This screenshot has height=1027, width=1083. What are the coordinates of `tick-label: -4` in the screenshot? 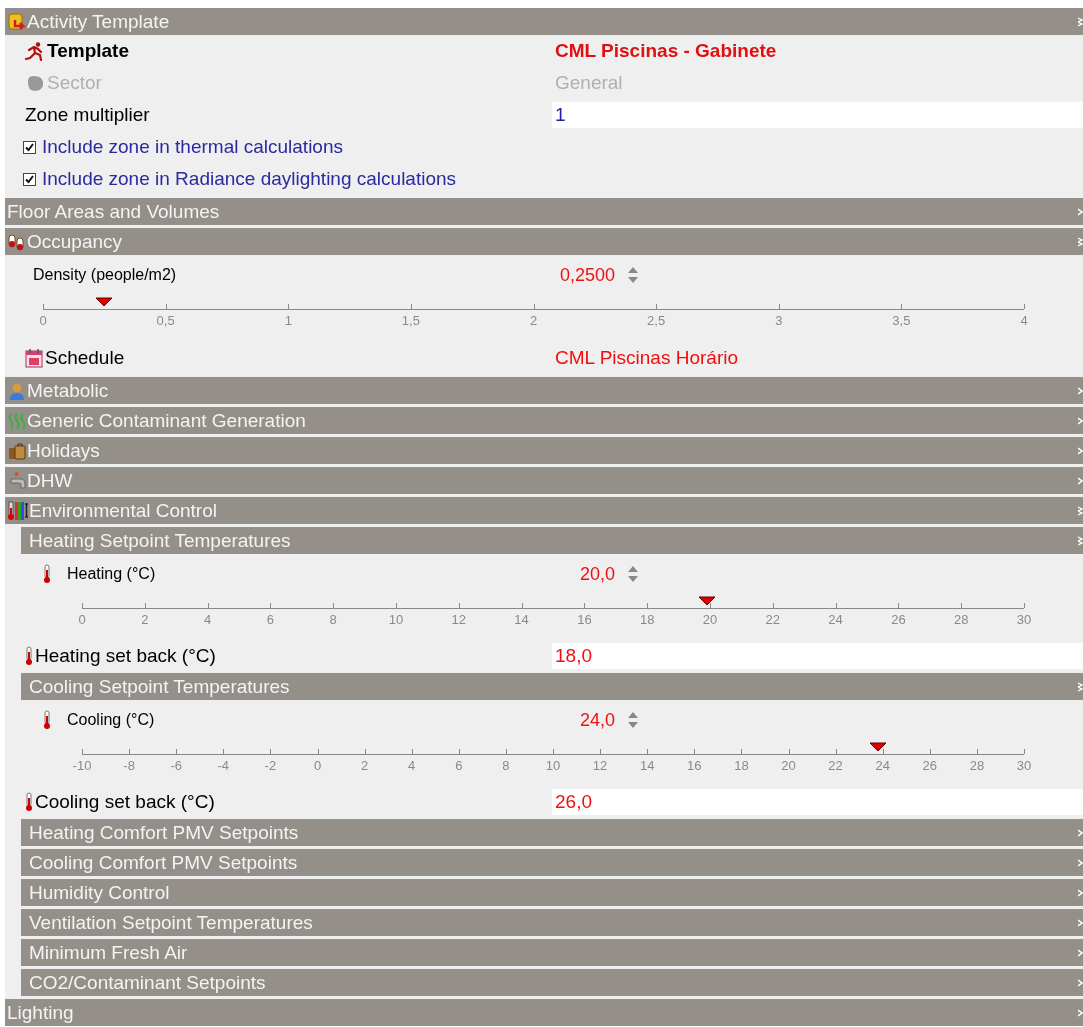 It's located at (223, 765).